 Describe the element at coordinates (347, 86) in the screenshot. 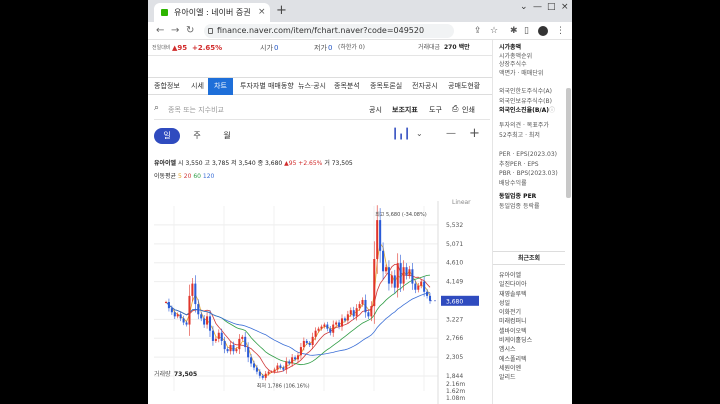

I see `tab-analysis: 종목분석` at that location.